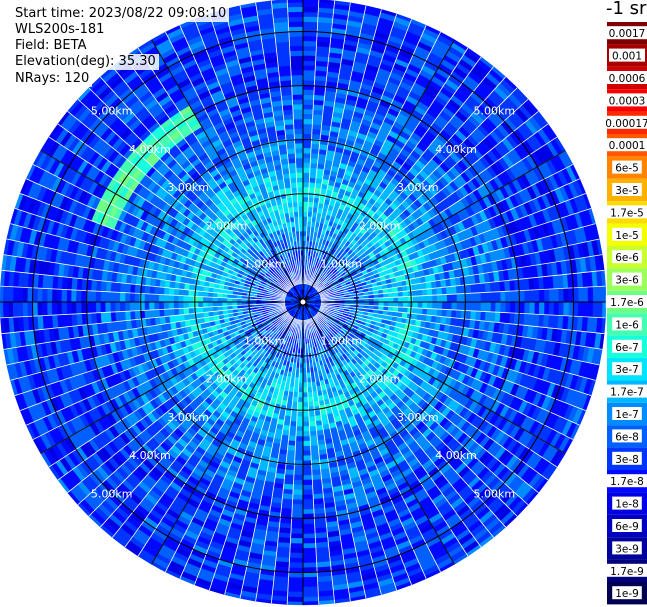 This screenshot has height=607, width=647. What do you see at coordinates (627, 348) in the screenshot?
I see `colorbar-label: 6e-7` at bounding box center [627, 348].